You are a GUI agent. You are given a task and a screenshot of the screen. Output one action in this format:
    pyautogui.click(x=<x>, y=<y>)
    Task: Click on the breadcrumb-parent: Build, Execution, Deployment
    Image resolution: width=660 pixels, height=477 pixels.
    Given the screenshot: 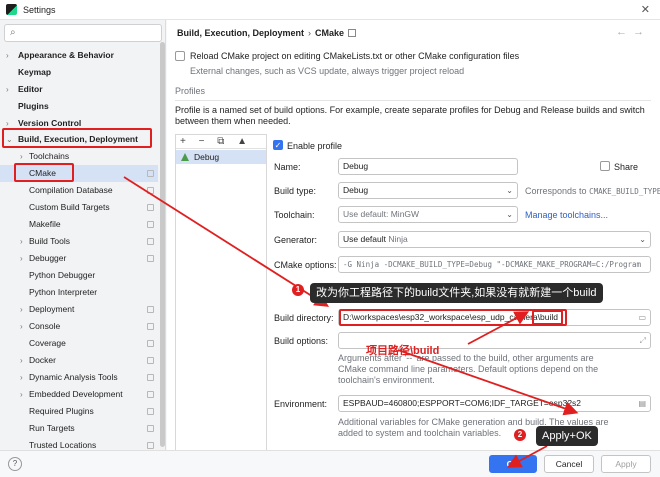 What is the action you would take?
    pyautogui.click(x=240, y=33)
    